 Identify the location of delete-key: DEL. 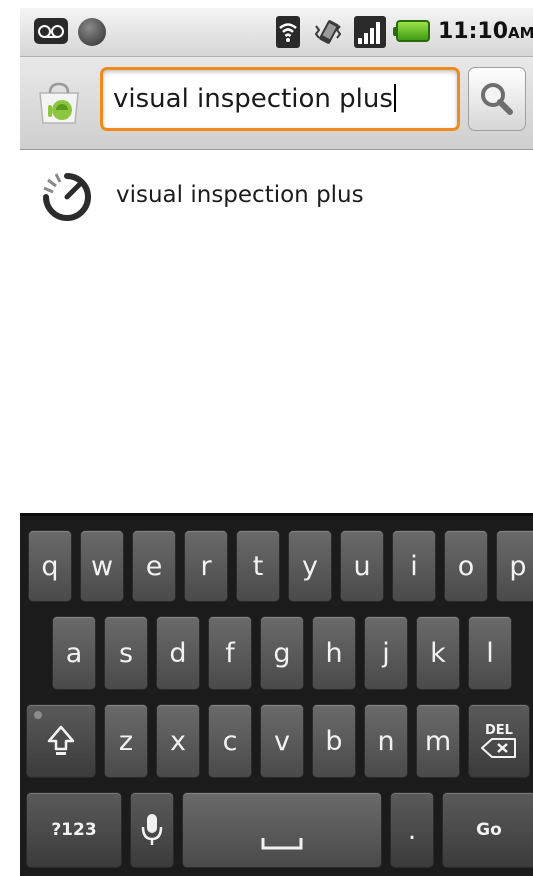
(499, 741).